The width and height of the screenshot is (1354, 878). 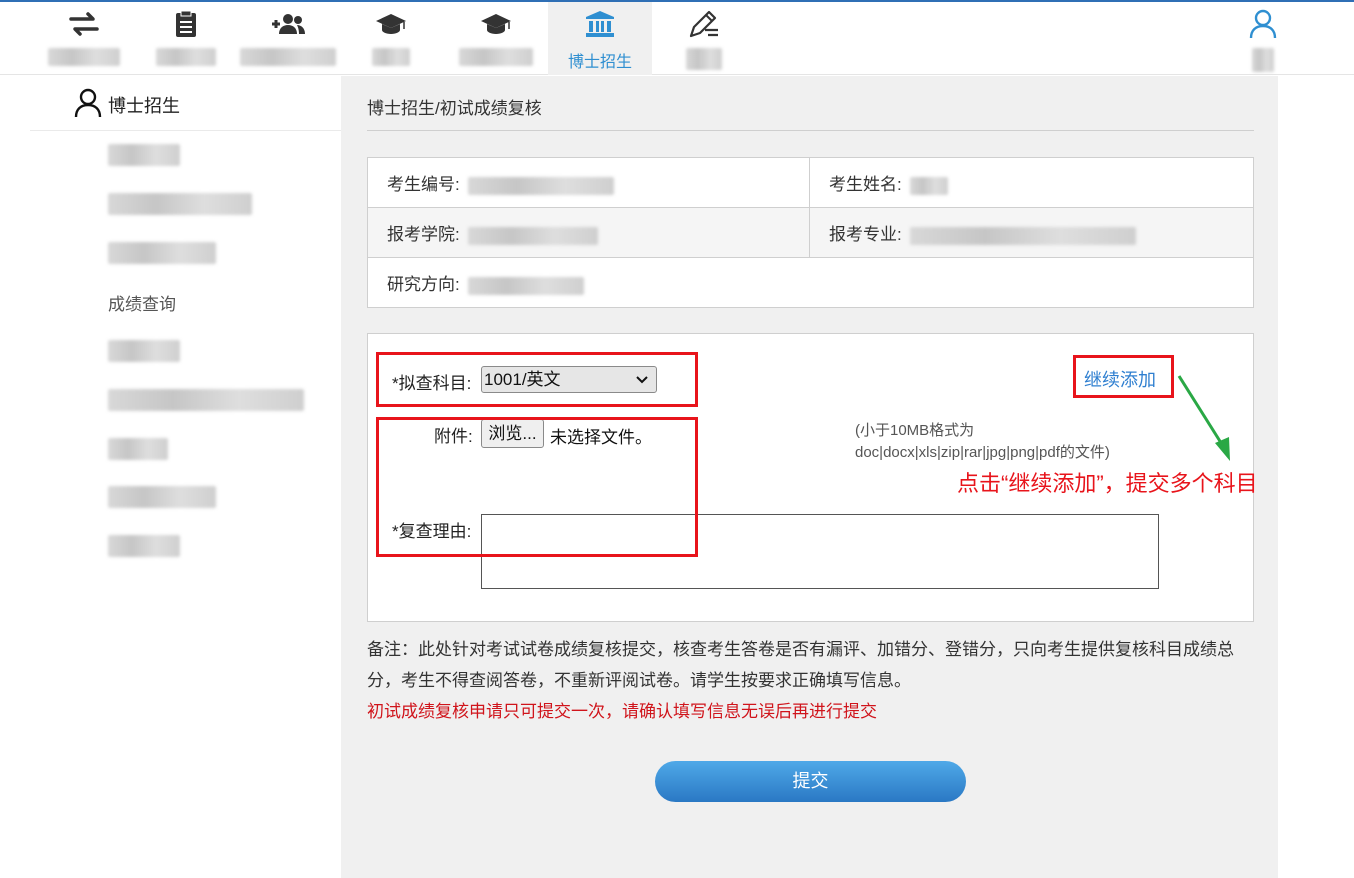 I want to click on nav-item-add-users, so click(x=288, y=38).